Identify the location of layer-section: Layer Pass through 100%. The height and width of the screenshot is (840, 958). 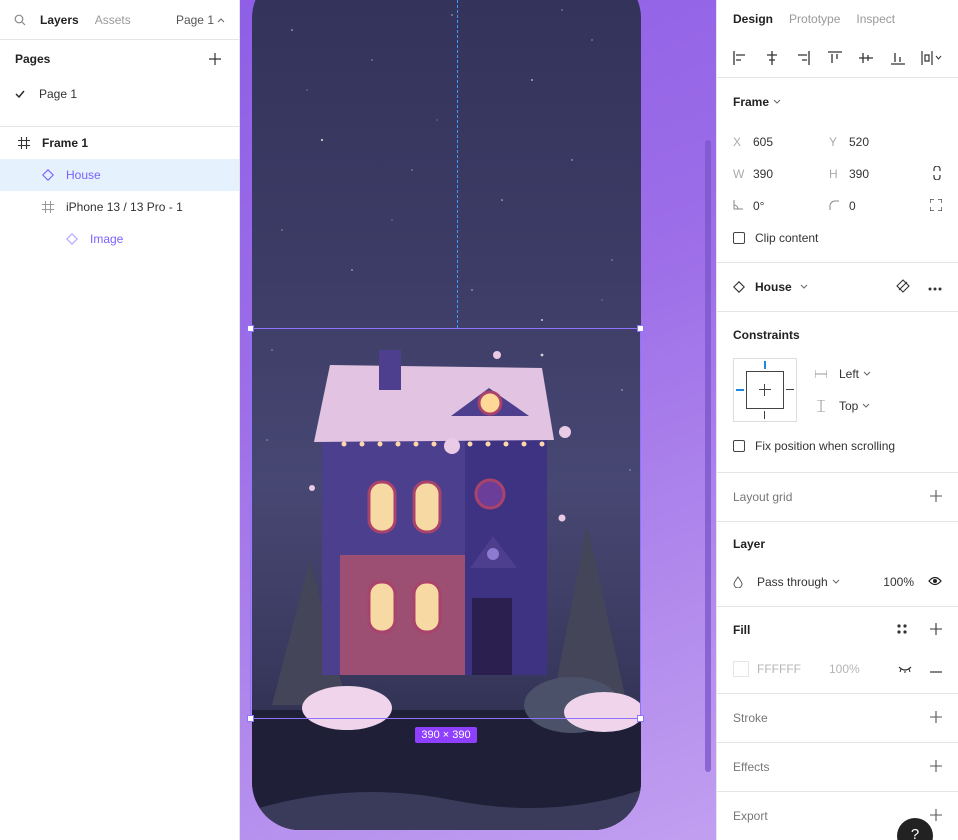
(837, 564).